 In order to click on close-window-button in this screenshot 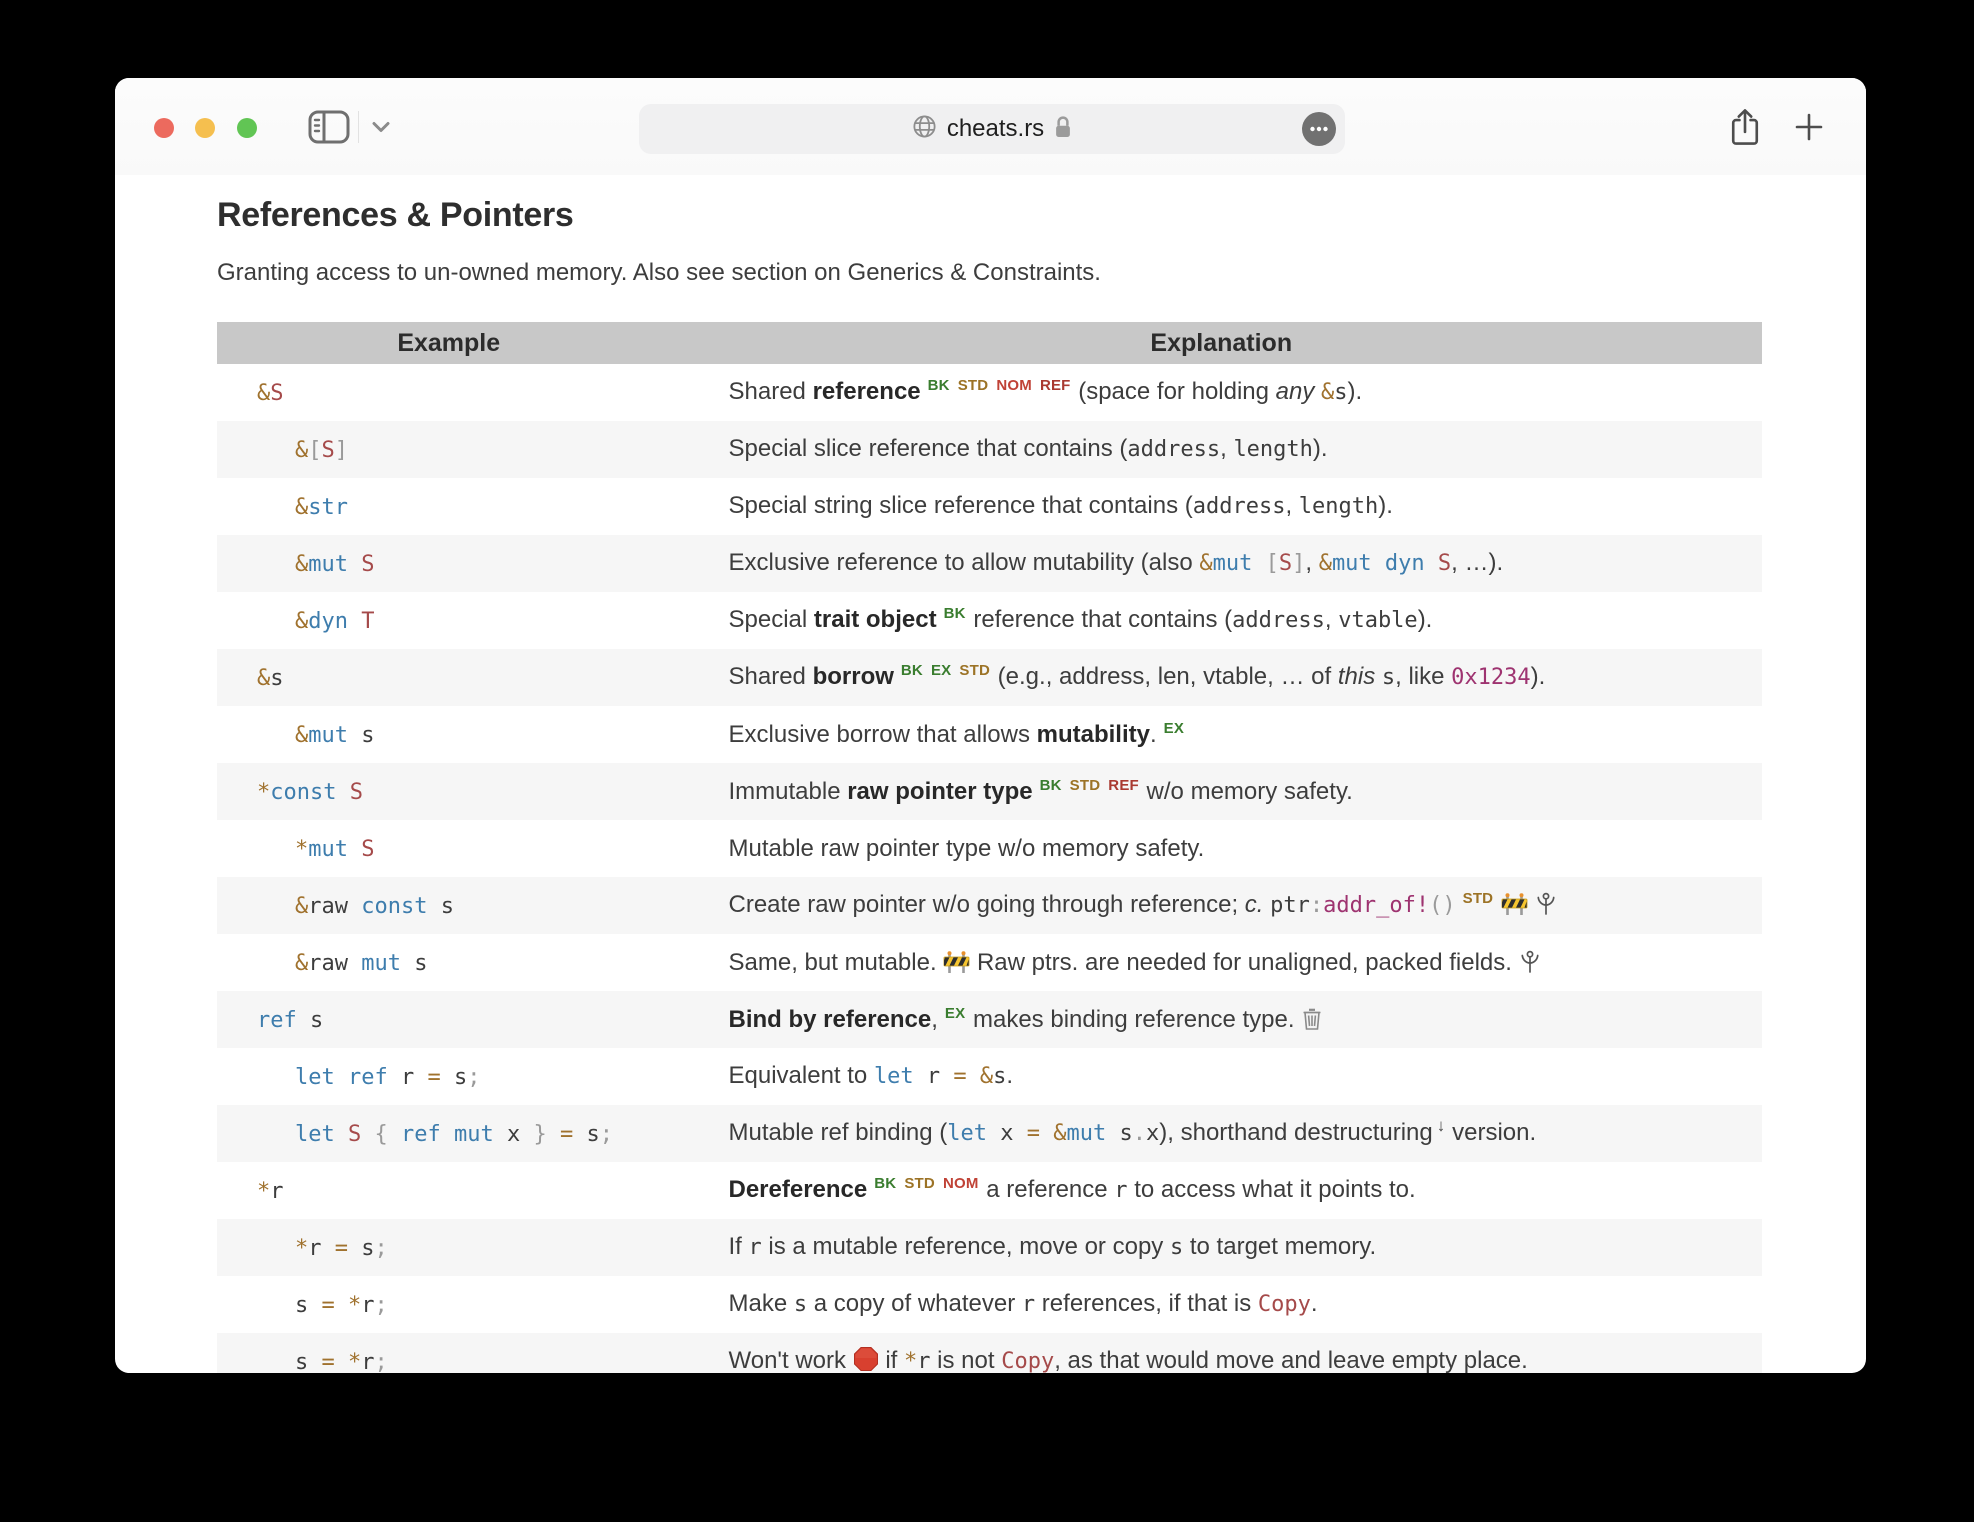, I will do `click(164, 128)`.